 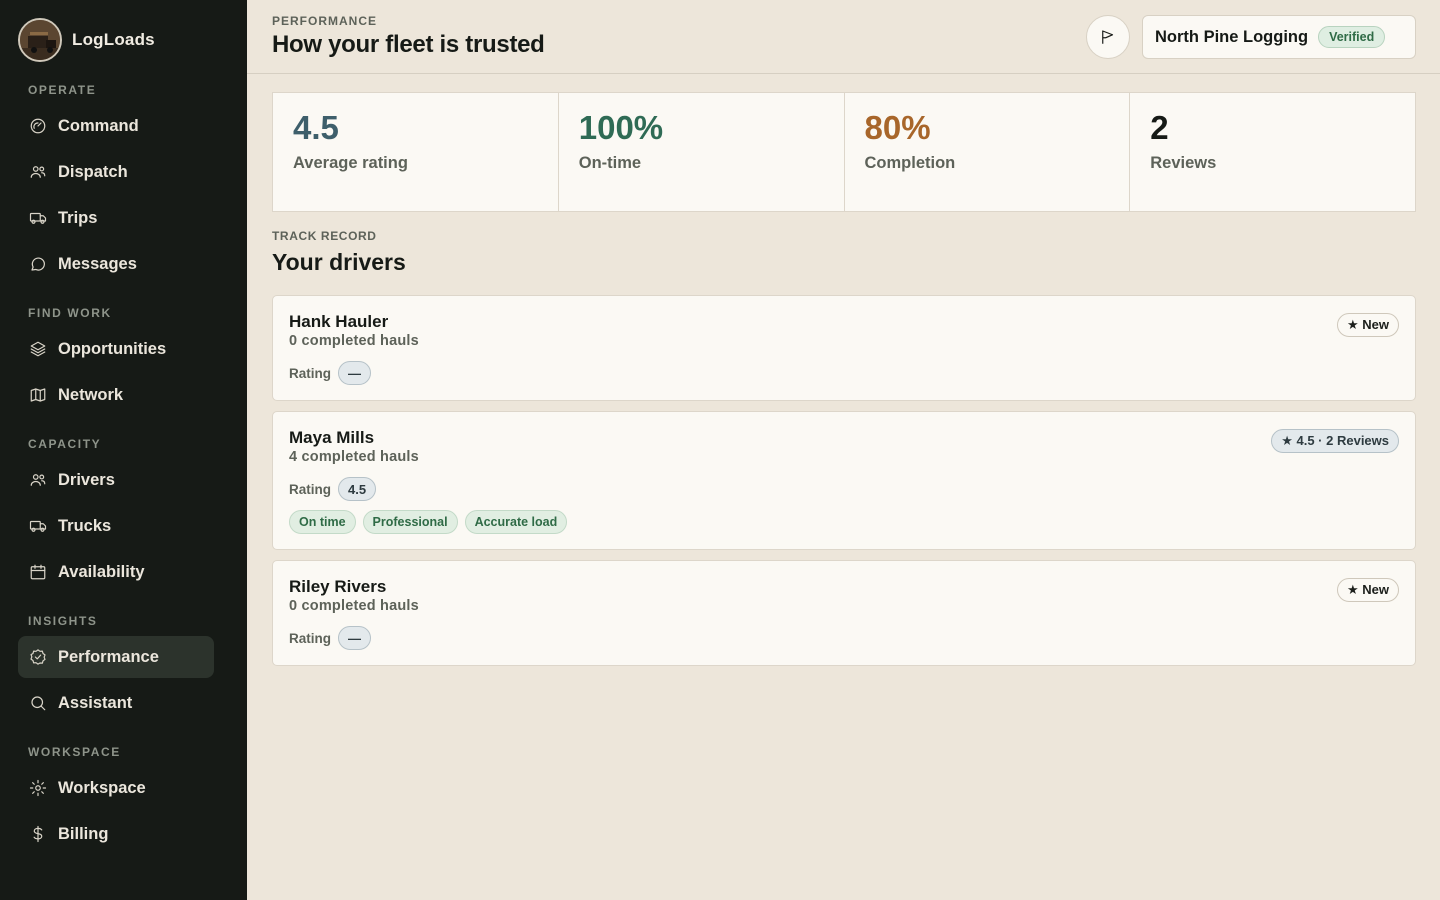 I want to click on tag-accurate-load: Accurate load, so click(x=516, y=522).